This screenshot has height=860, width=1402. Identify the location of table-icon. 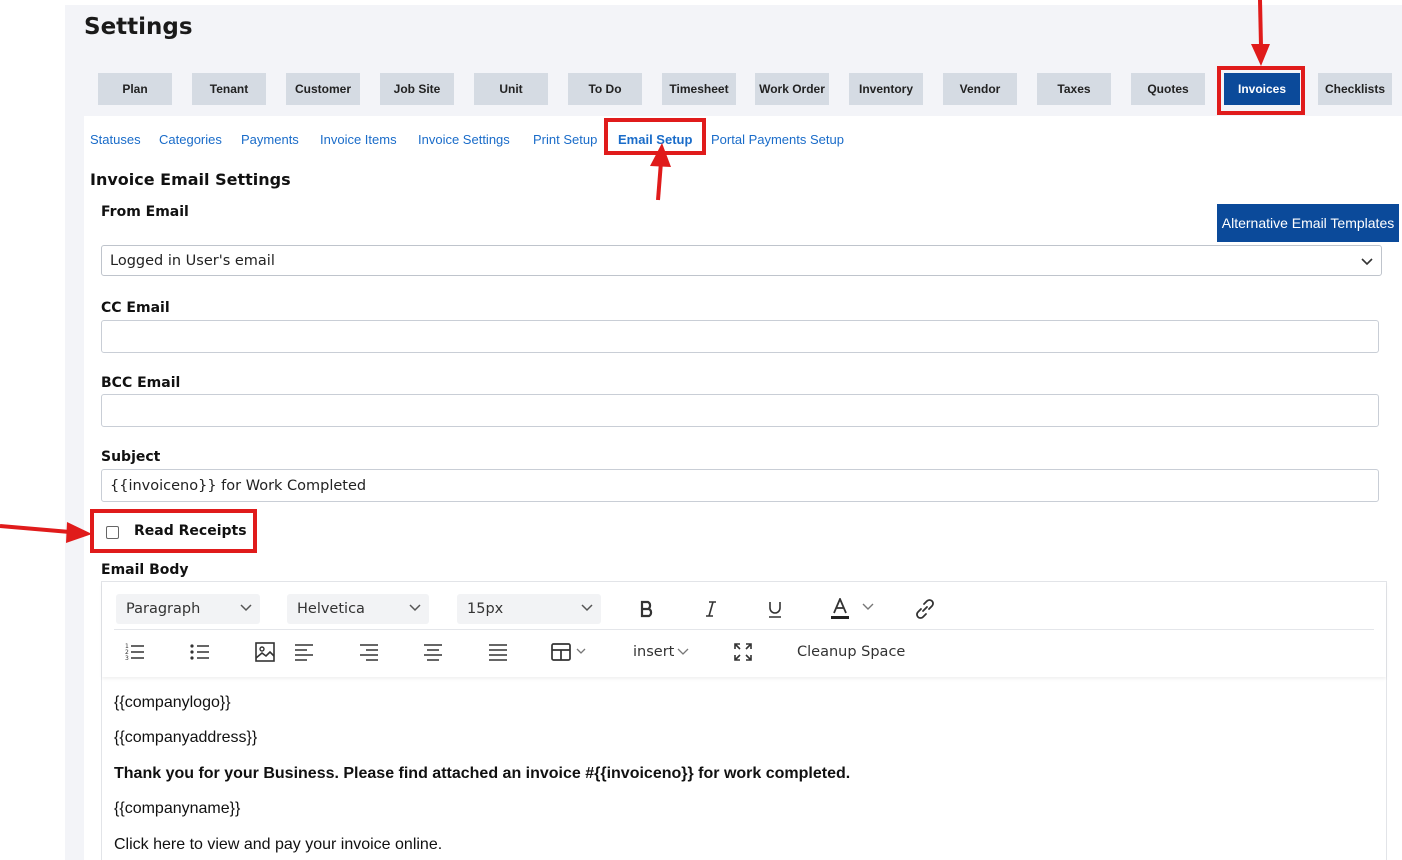
(571, 652).